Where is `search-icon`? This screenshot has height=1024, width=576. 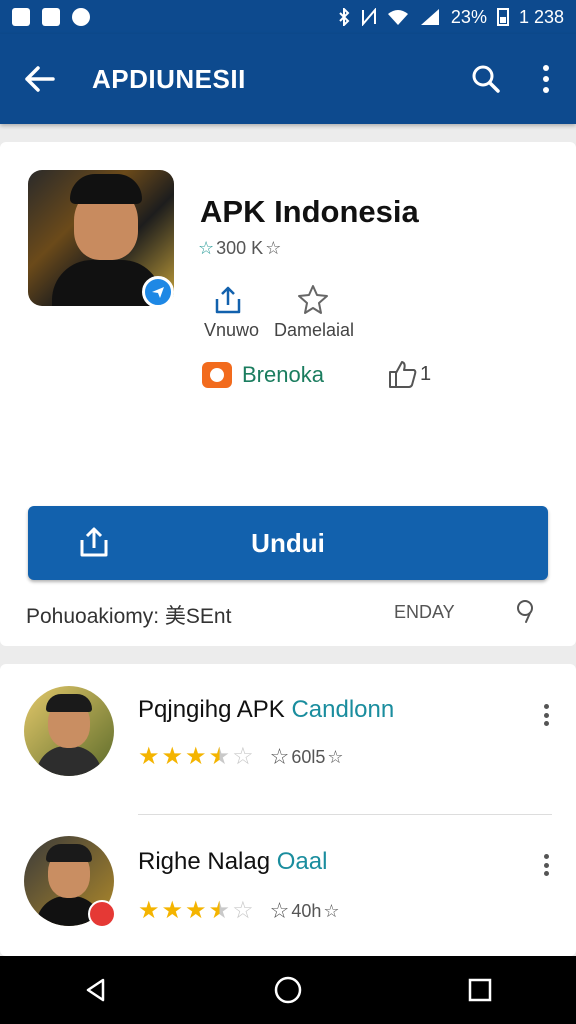
search-icon is located at coordinates (486, 79).